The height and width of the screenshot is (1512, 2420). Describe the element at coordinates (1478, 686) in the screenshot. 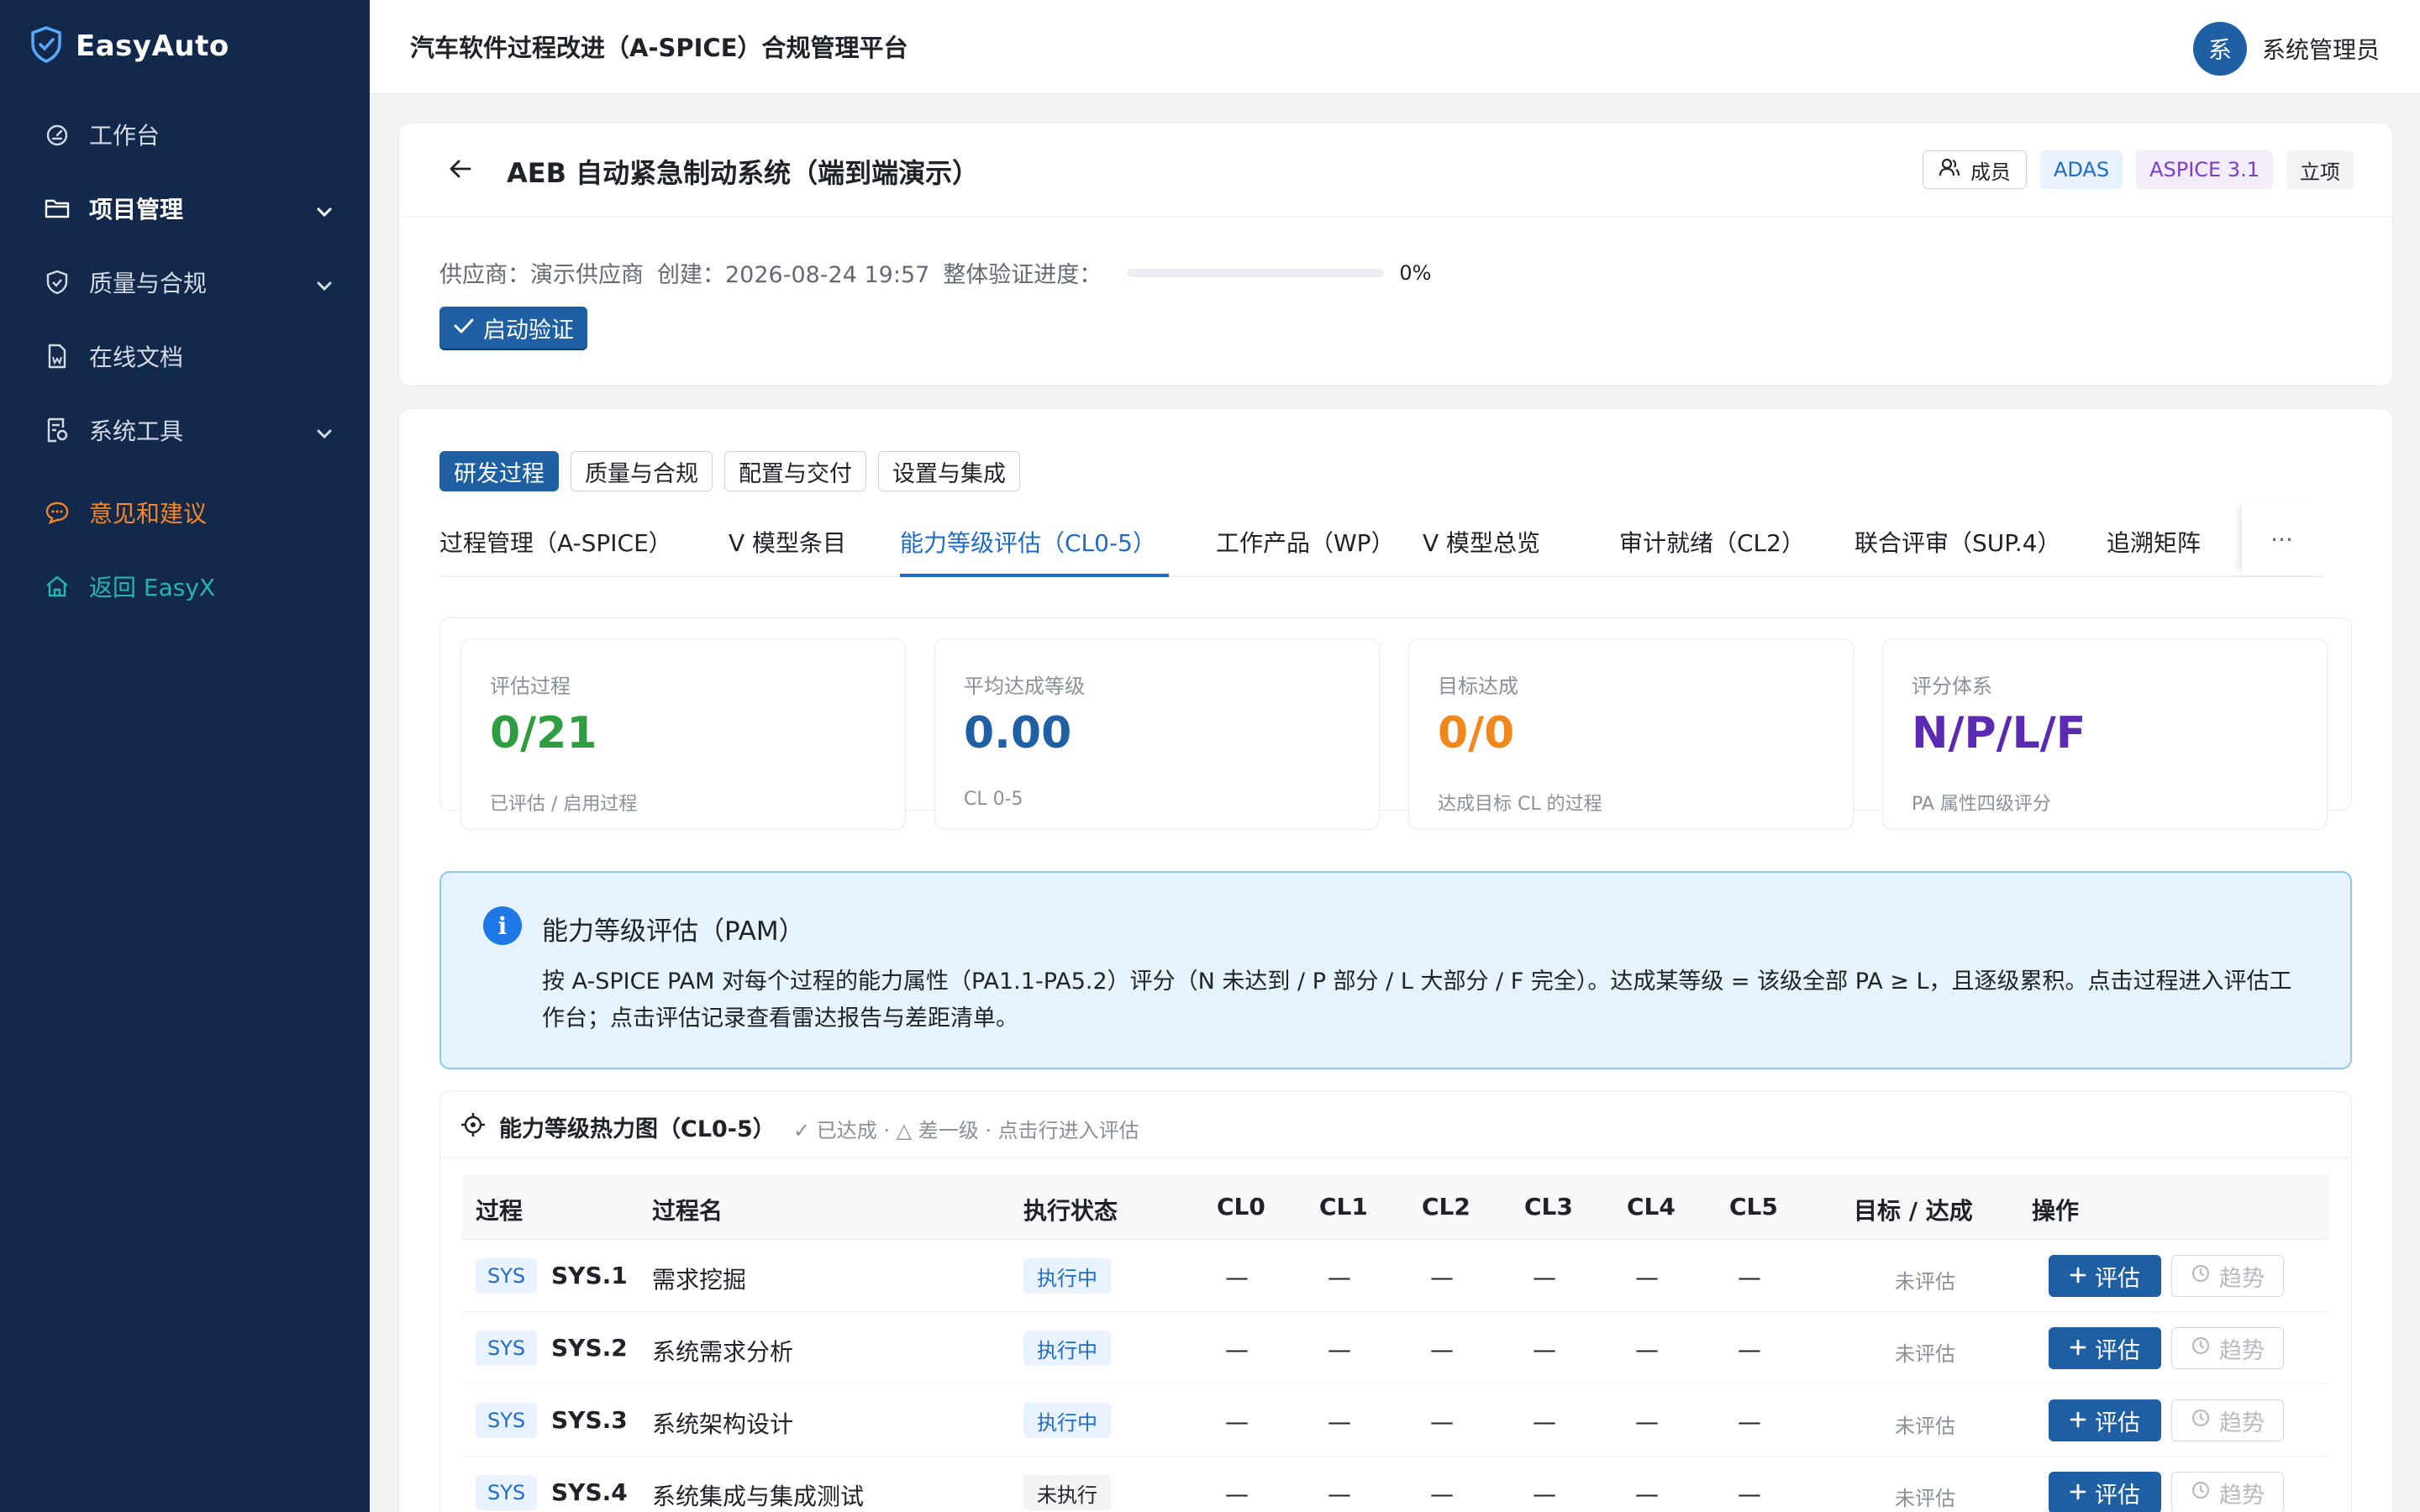

I see `stat-label: 目标达成` at that location.